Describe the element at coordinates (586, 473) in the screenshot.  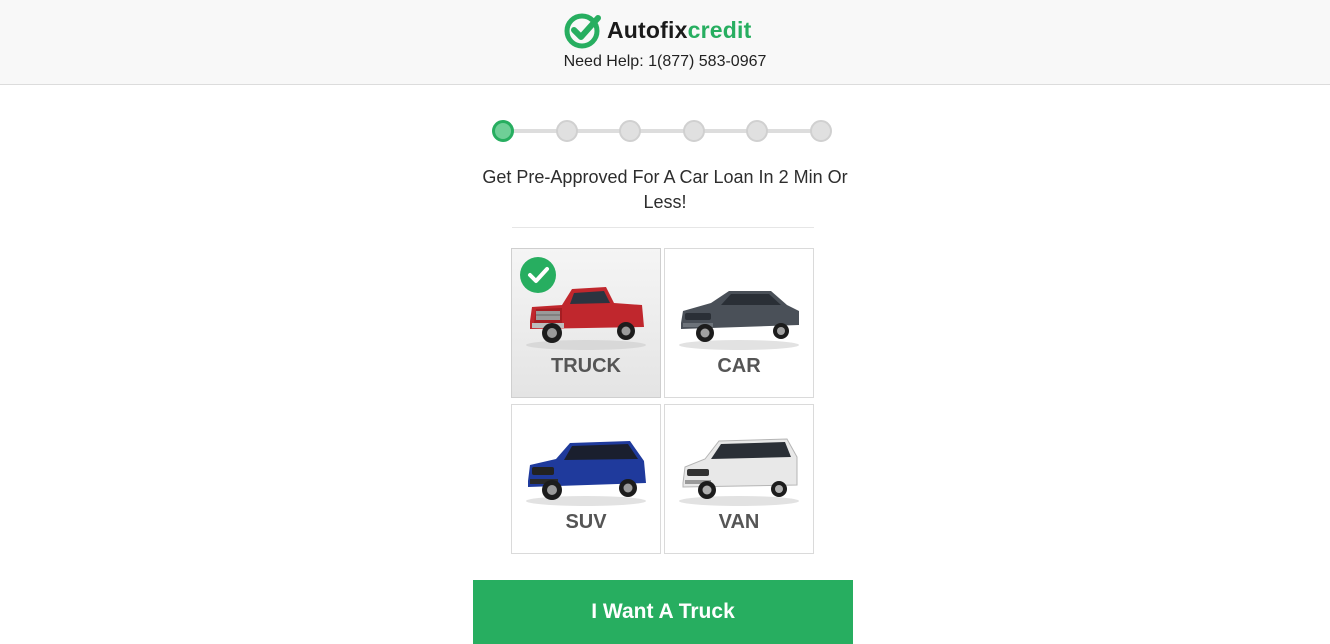
I see `suv-icon` at that location.